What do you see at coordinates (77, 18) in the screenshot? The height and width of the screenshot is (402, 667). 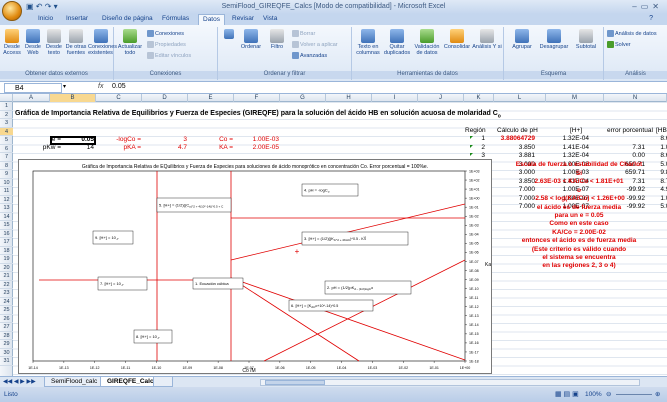 I see `tab-insertar: Insertar` at bounding box center [77, 18].